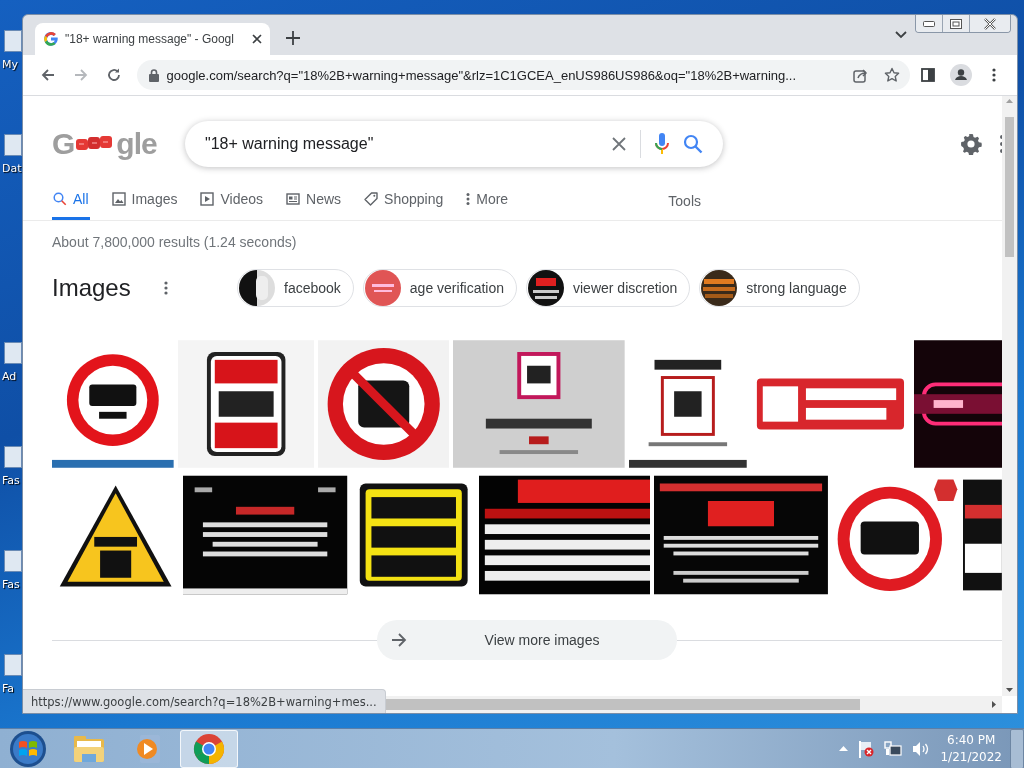 Image resolution: width=1024 pixels, height=768 pixels. Describe the element at coordinates (28, 748) in the screenshot. I see `windows-logo-icon` at that location.